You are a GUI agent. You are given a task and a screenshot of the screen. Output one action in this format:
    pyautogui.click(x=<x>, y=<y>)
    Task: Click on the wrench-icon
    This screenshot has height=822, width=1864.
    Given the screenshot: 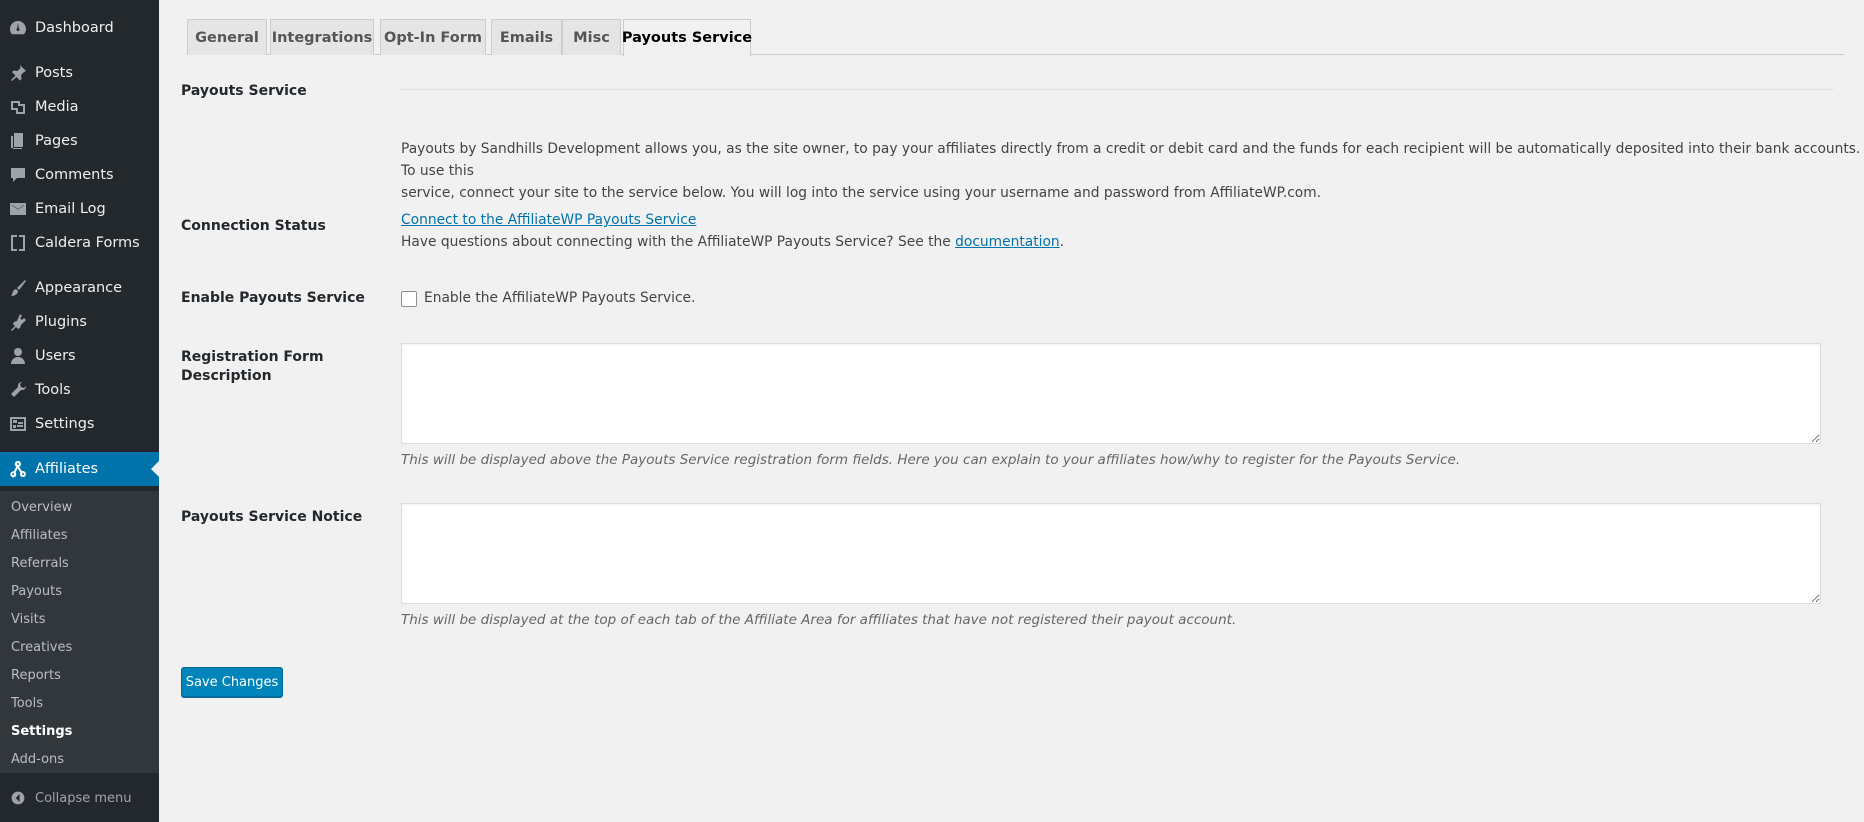 What is the action you would take?
    pyautogui.click(x=17, y=390)
    